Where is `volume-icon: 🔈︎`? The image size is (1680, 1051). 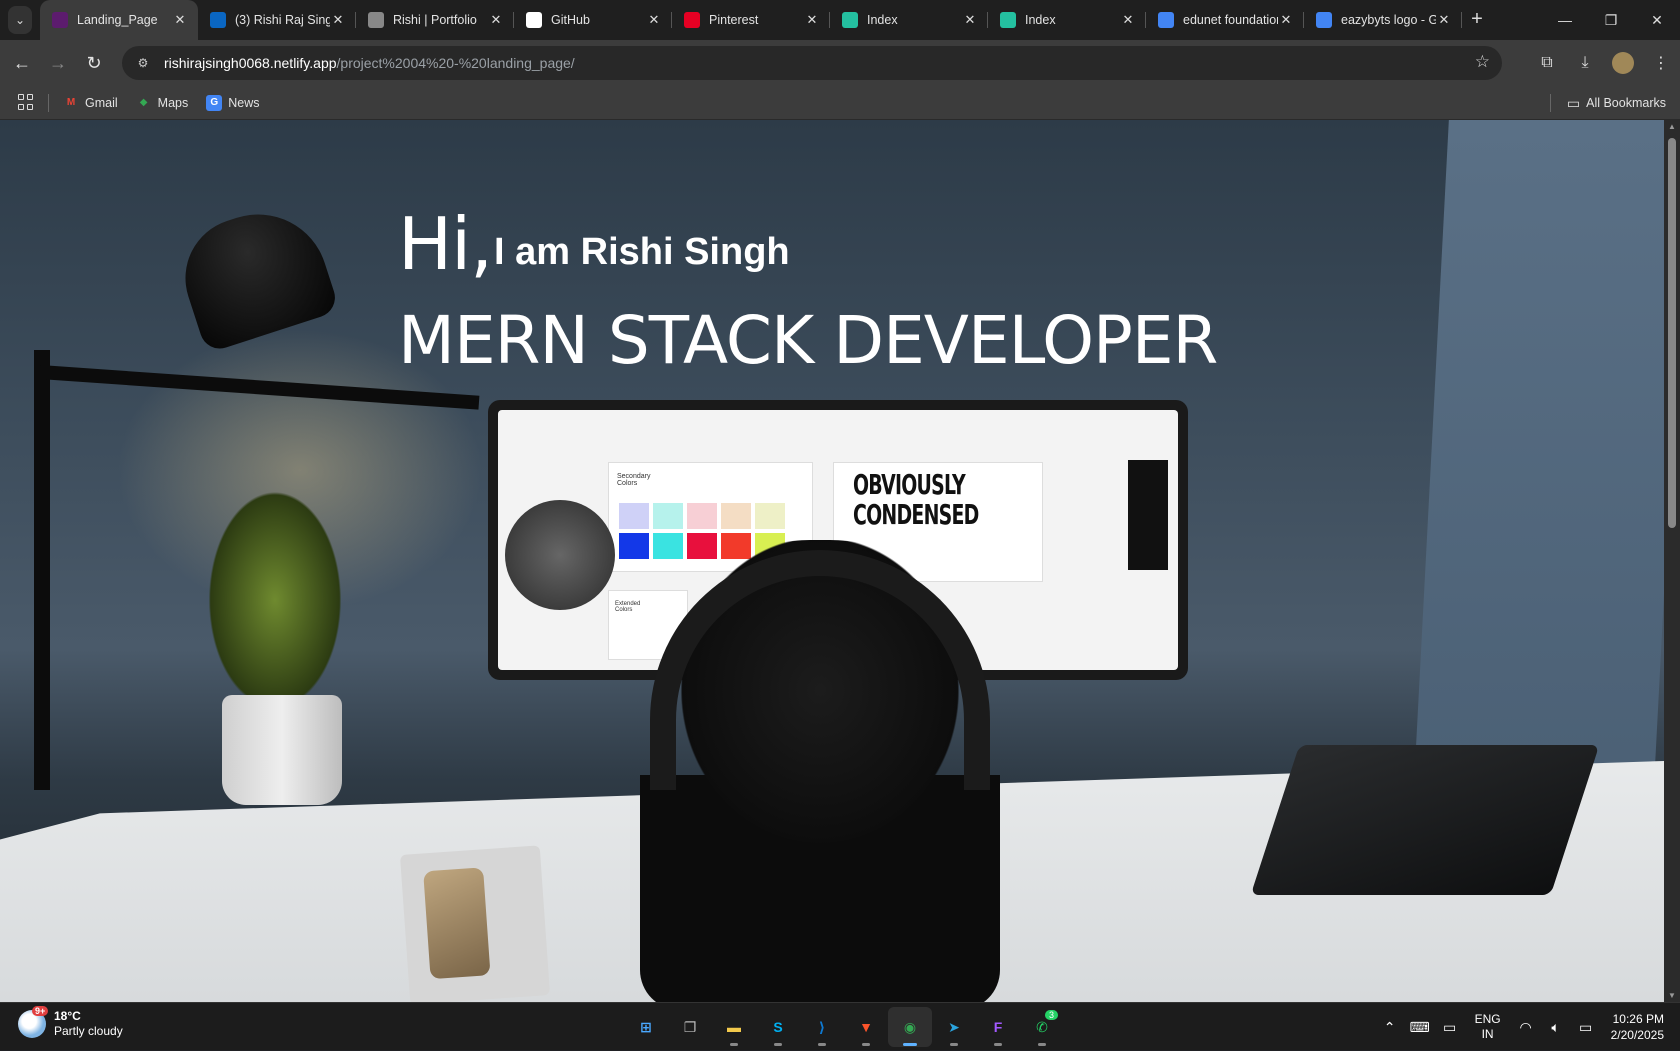 volume-icon: 🔈︎ is located at coordinates (1556, 1027).